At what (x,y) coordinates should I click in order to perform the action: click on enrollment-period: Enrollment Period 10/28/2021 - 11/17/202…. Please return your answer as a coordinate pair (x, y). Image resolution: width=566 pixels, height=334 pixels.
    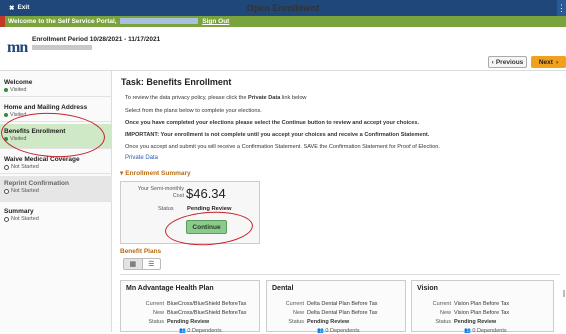
    Looking at the image, I should click on (96, 43).